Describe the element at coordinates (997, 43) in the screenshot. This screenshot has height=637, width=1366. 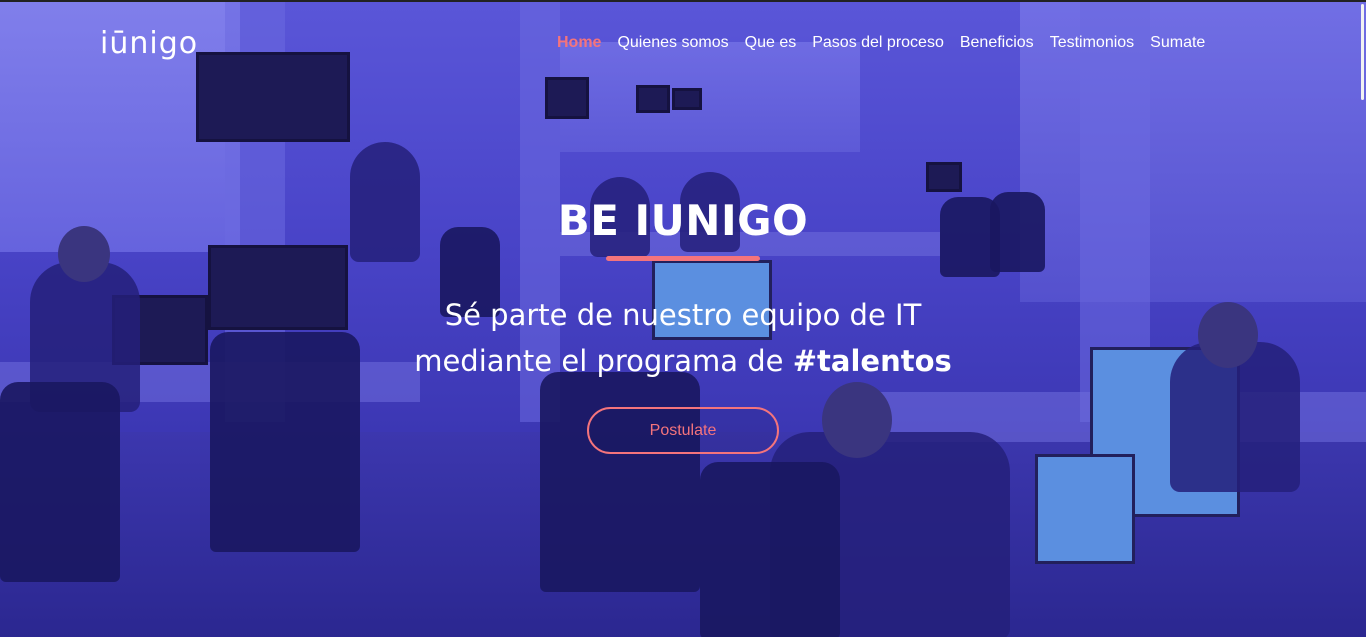
I see `nav-item-beneficios: Beneficios` at that location.